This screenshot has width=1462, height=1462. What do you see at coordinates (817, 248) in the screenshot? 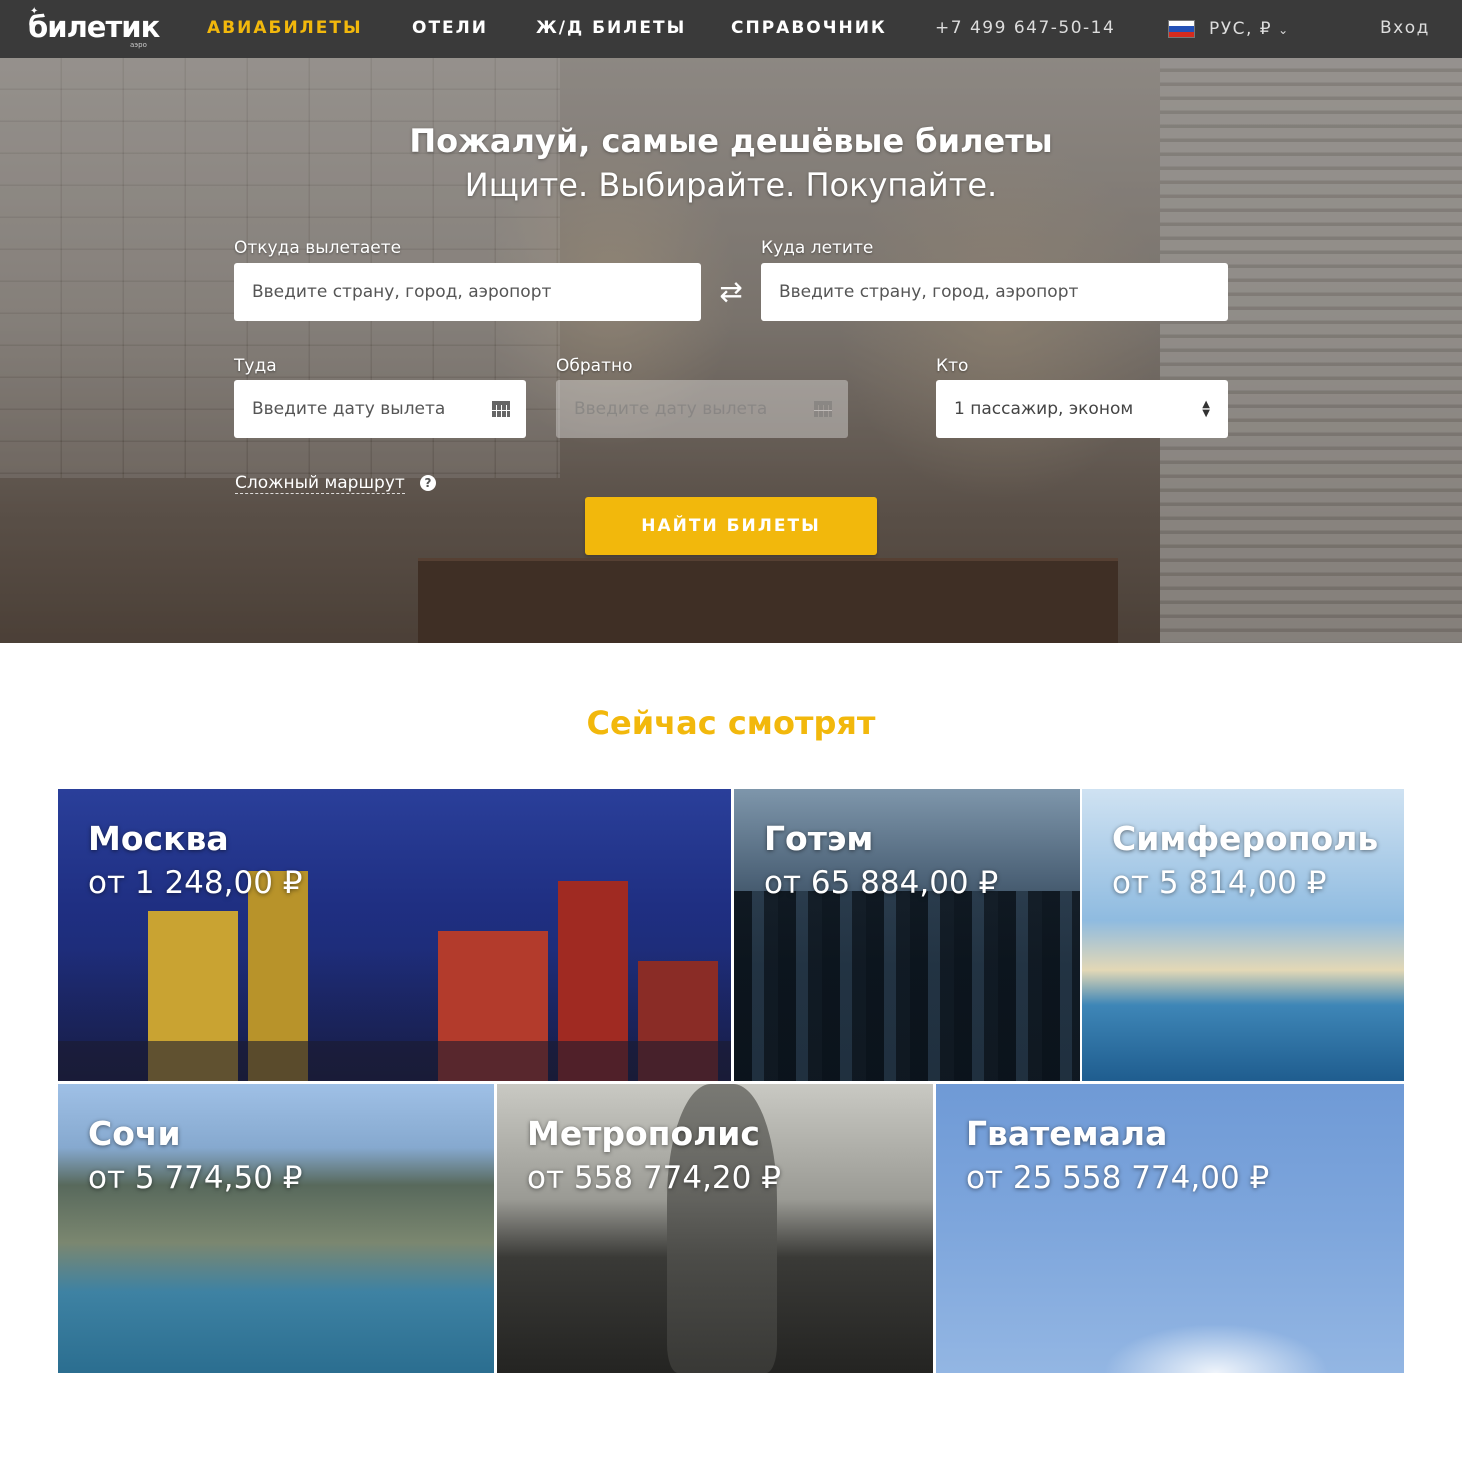
I see `to-label: Куда летите` at bounding box center [817, 248].